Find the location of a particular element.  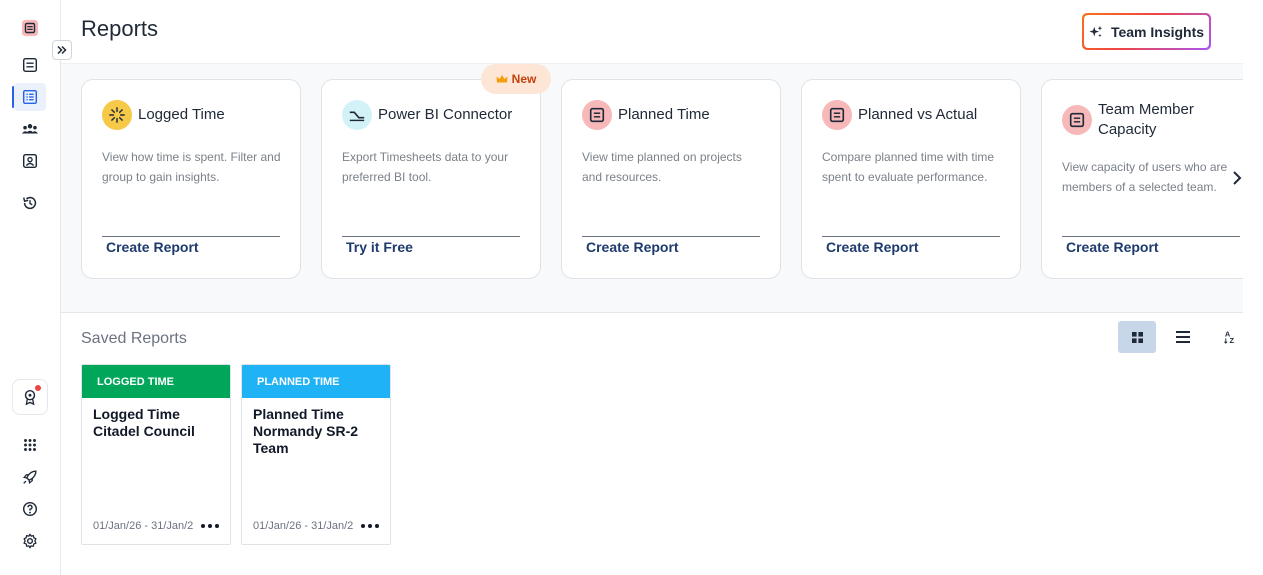

profile-card-icon is located at coordinates (30, 161).